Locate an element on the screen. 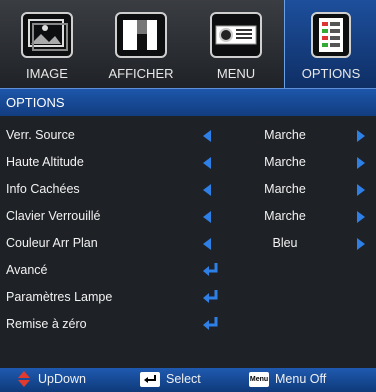 This screenshot has width=376, height=392. projector-icon is located at coordinates (236, 35).